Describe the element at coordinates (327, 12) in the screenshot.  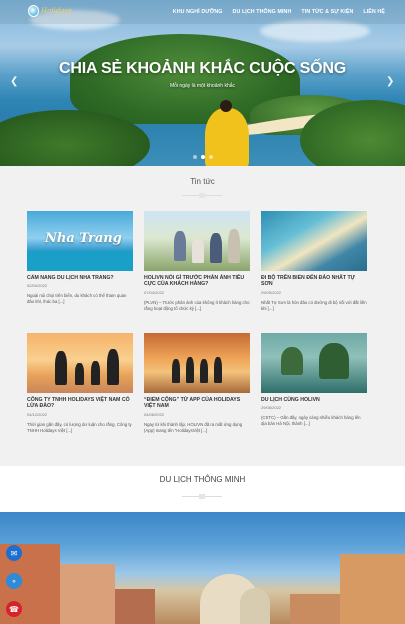
I see `menu-item-news-events: TIN TỨC & SỰ KIỆN` at that location.